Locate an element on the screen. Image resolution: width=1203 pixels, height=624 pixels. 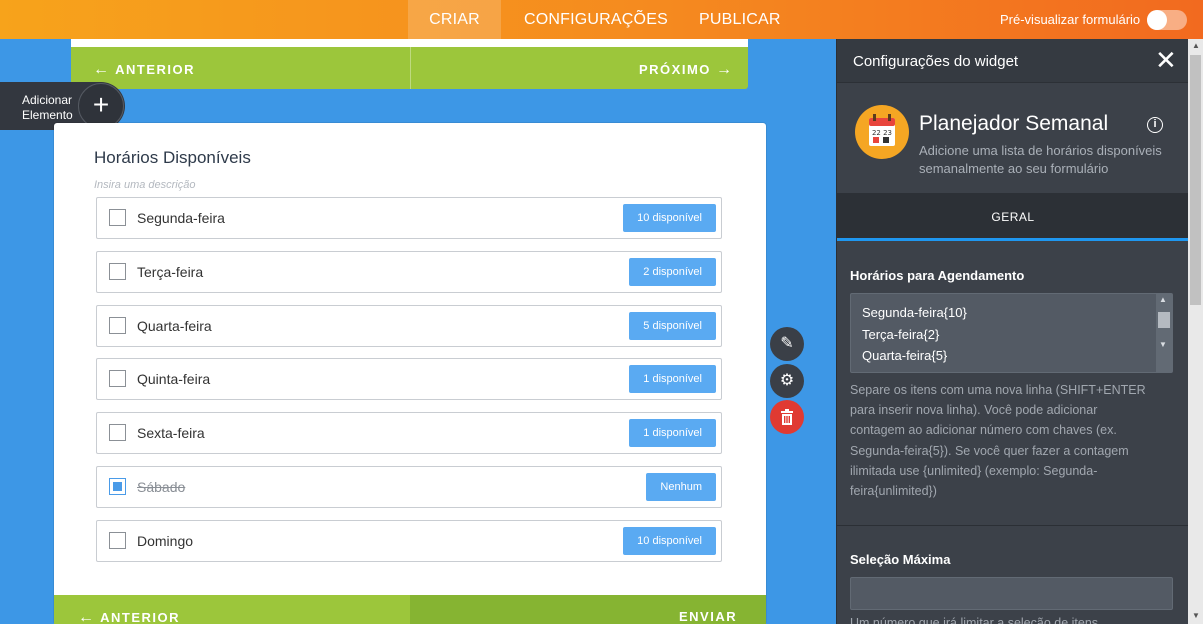
form-footer: ← ANTERIOR ENVIAR is located at coordinates (410, 609).